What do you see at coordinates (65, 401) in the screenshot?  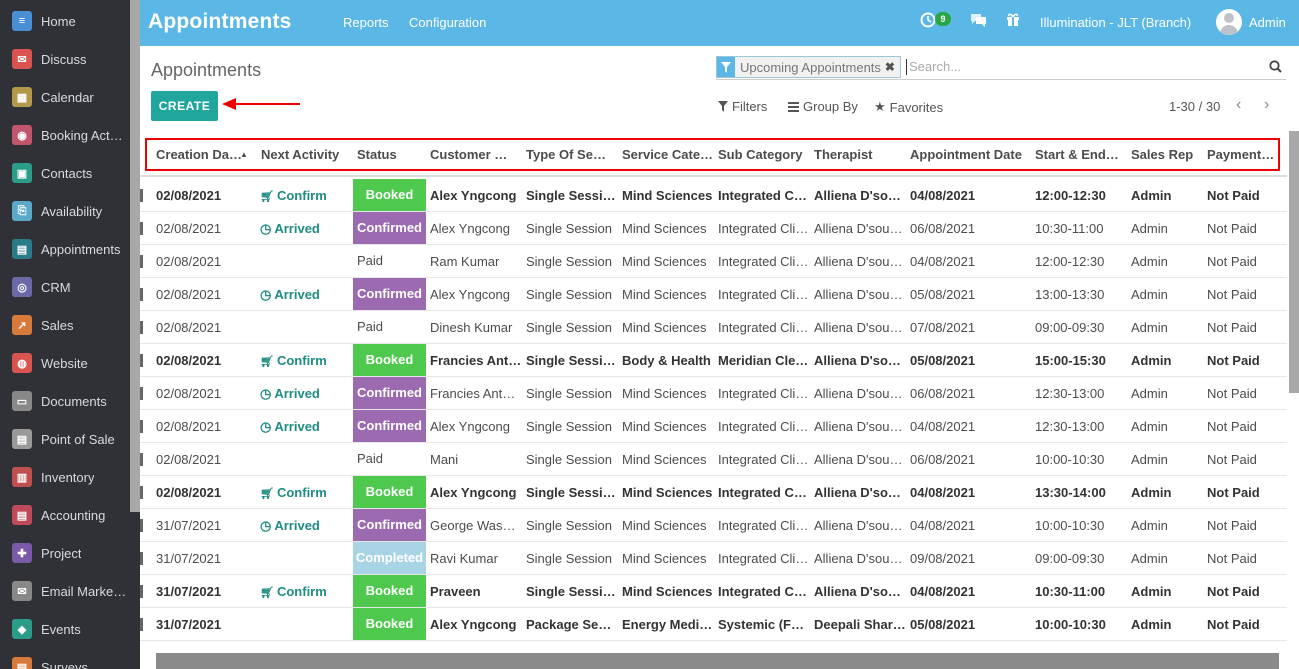 I see `sidebar-item: ▭ Documents` at bounding box center [65, 401].